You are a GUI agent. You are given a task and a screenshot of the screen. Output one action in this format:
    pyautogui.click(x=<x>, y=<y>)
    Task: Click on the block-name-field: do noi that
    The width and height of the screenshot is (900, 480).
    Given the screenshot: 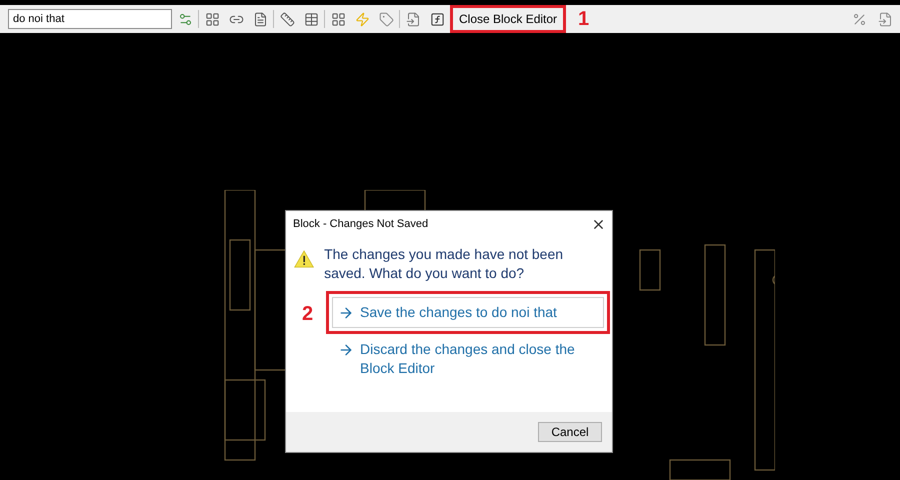 What is the action you would take?
    pyautogui.click(x=90, y=19)
    